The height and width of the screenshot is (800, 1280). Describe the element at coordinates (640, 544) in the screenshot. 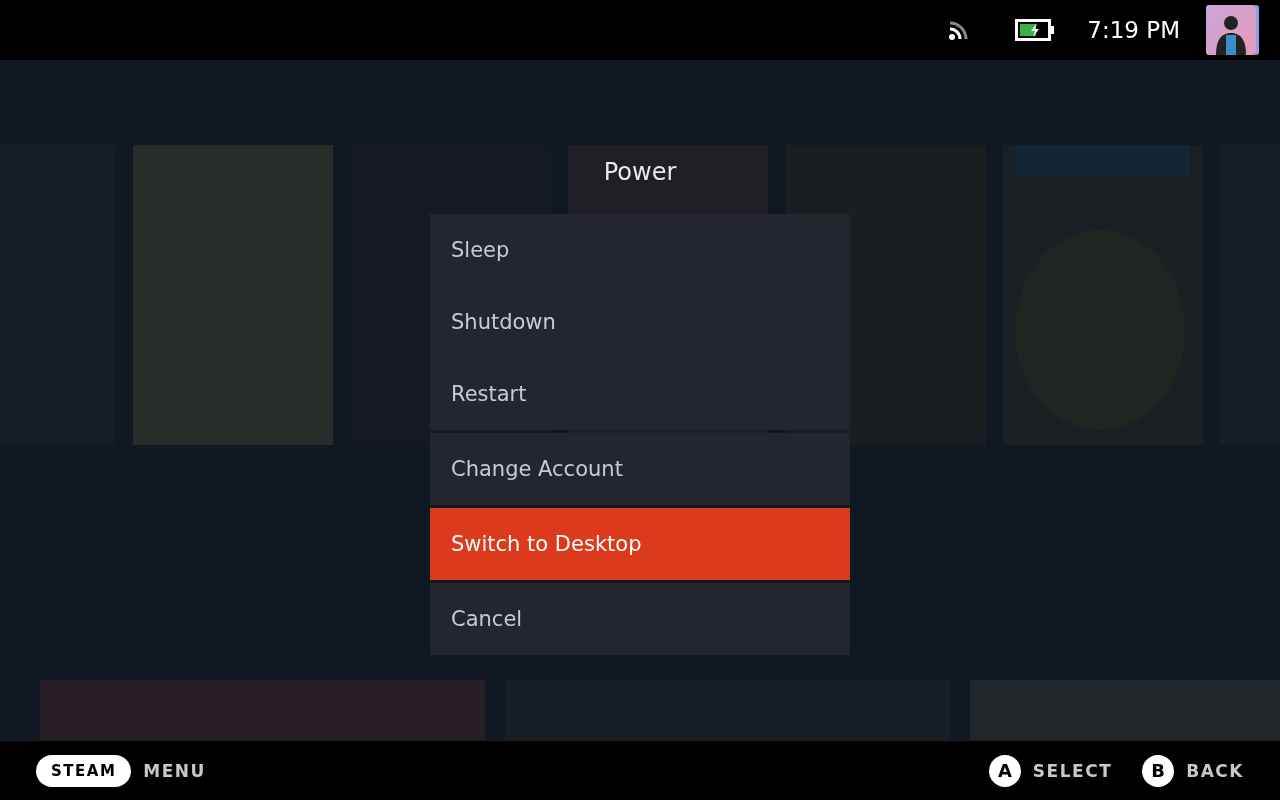

I see `menu-item: Switch to Desktop` at that location.